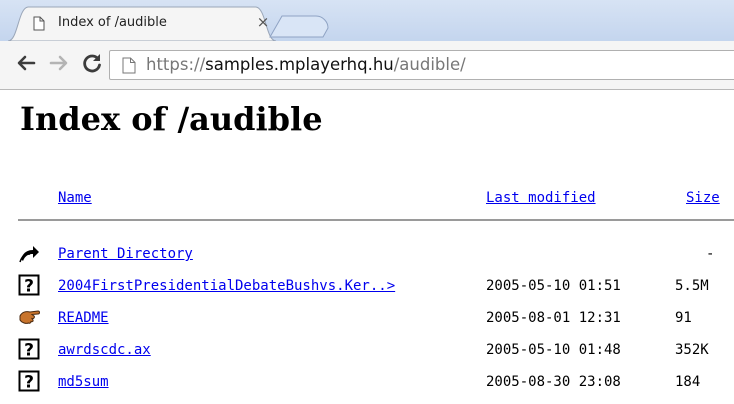  What do you see at coordinates (429, 64) in the screenshot?
I see `url-path: /audible/` at bounding box center [429, 64].